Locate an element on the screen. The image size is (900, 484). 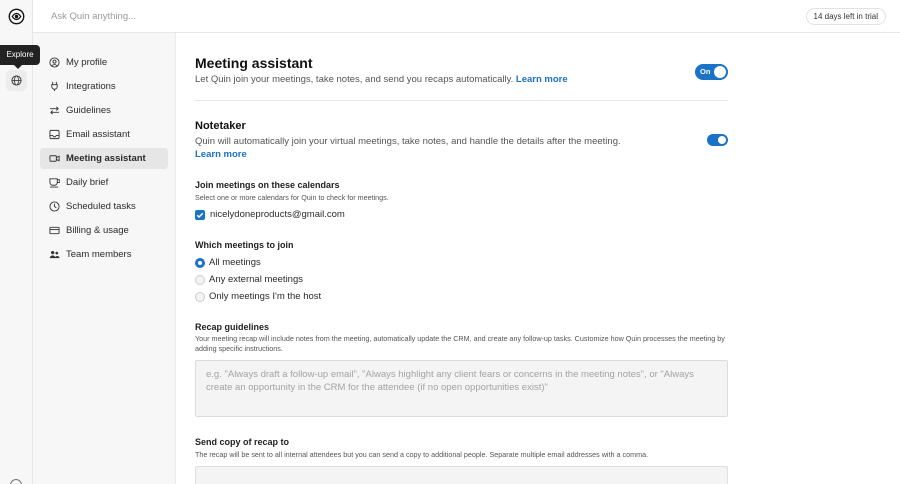
sidebar-item-label: Team members is located at coordinates (99, 254).